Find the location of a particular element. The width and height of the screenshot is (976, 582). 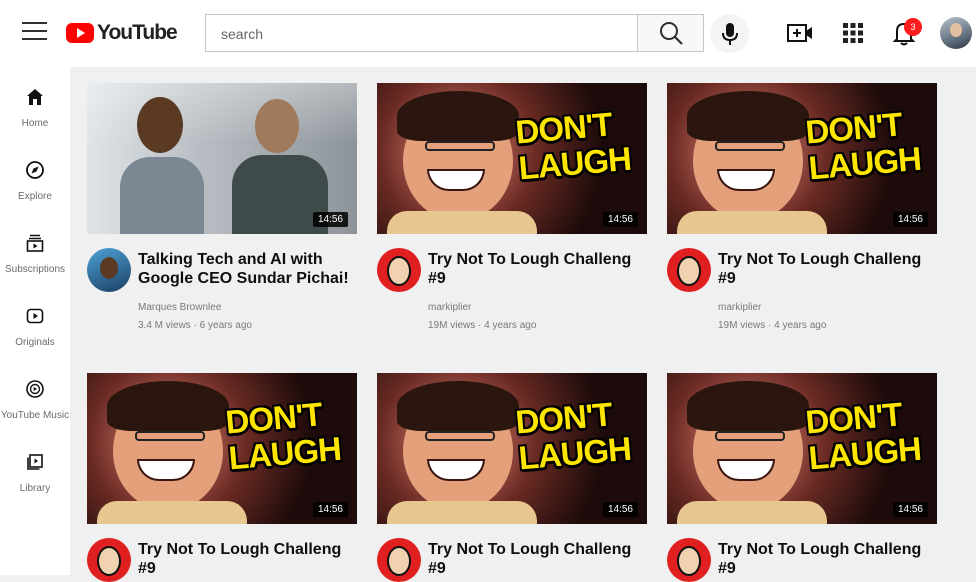

apps-grid-icon is located at coordinates (853, 33).